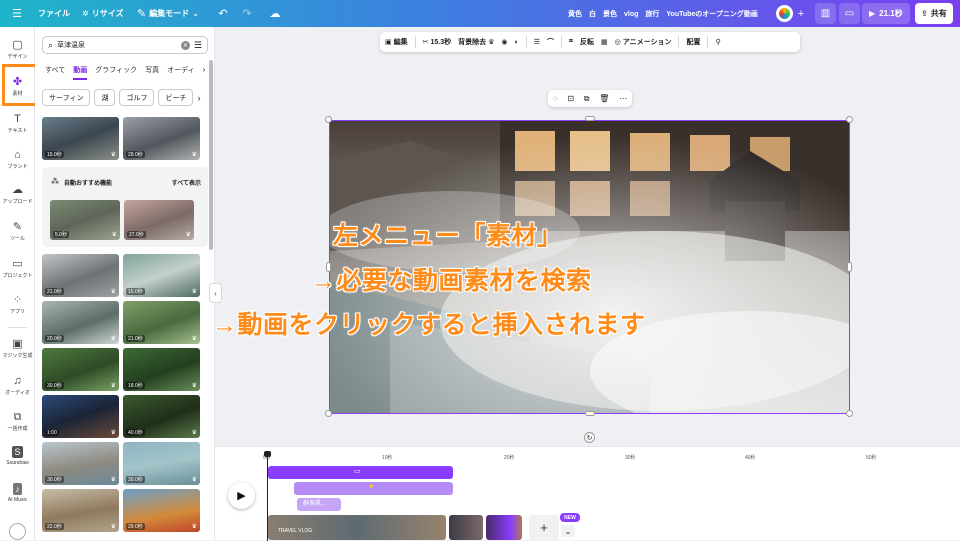 This screenshot has height=541, width=960. I want to click on video-thumbnail: 29.0秒 ♛, so click(161, 510).